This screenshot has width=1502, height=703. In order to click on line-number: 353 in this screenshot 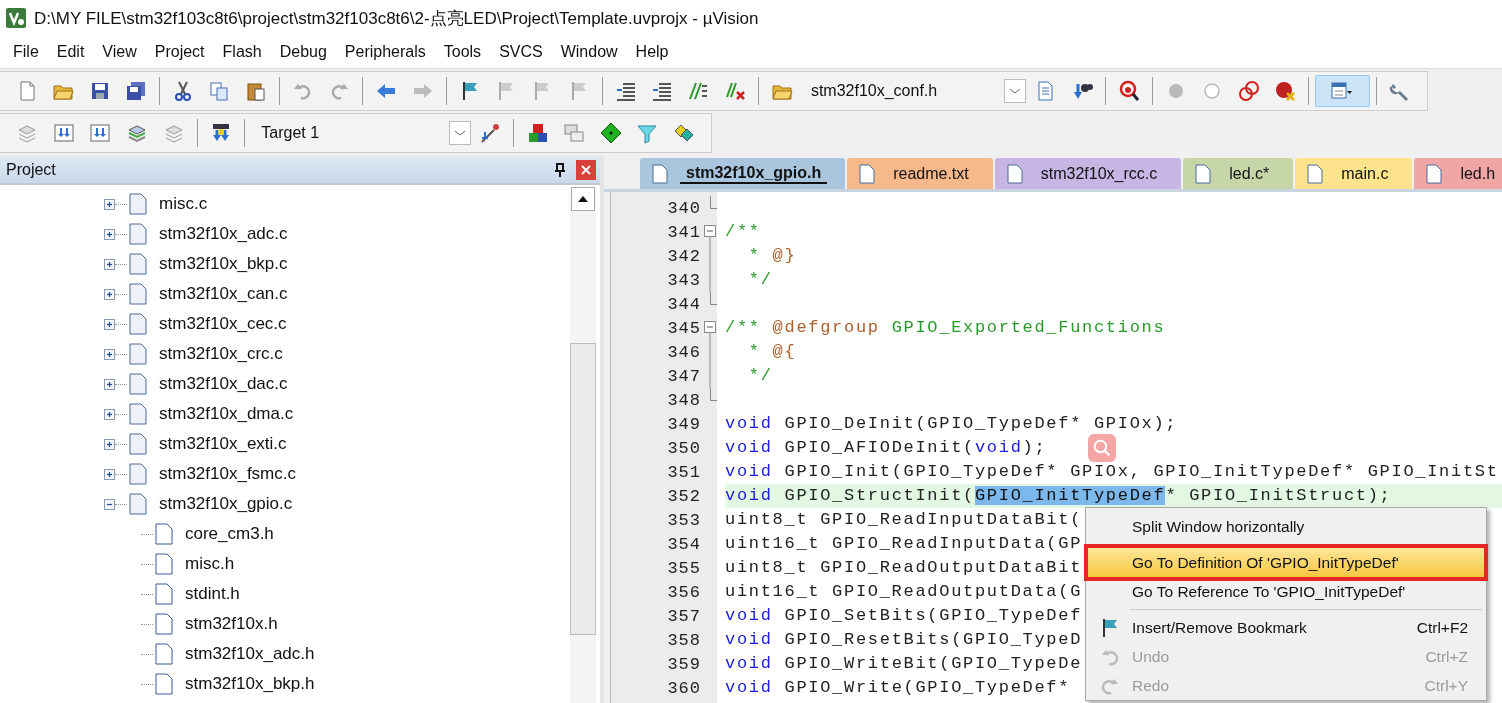, I will do `click(684, 520)`.